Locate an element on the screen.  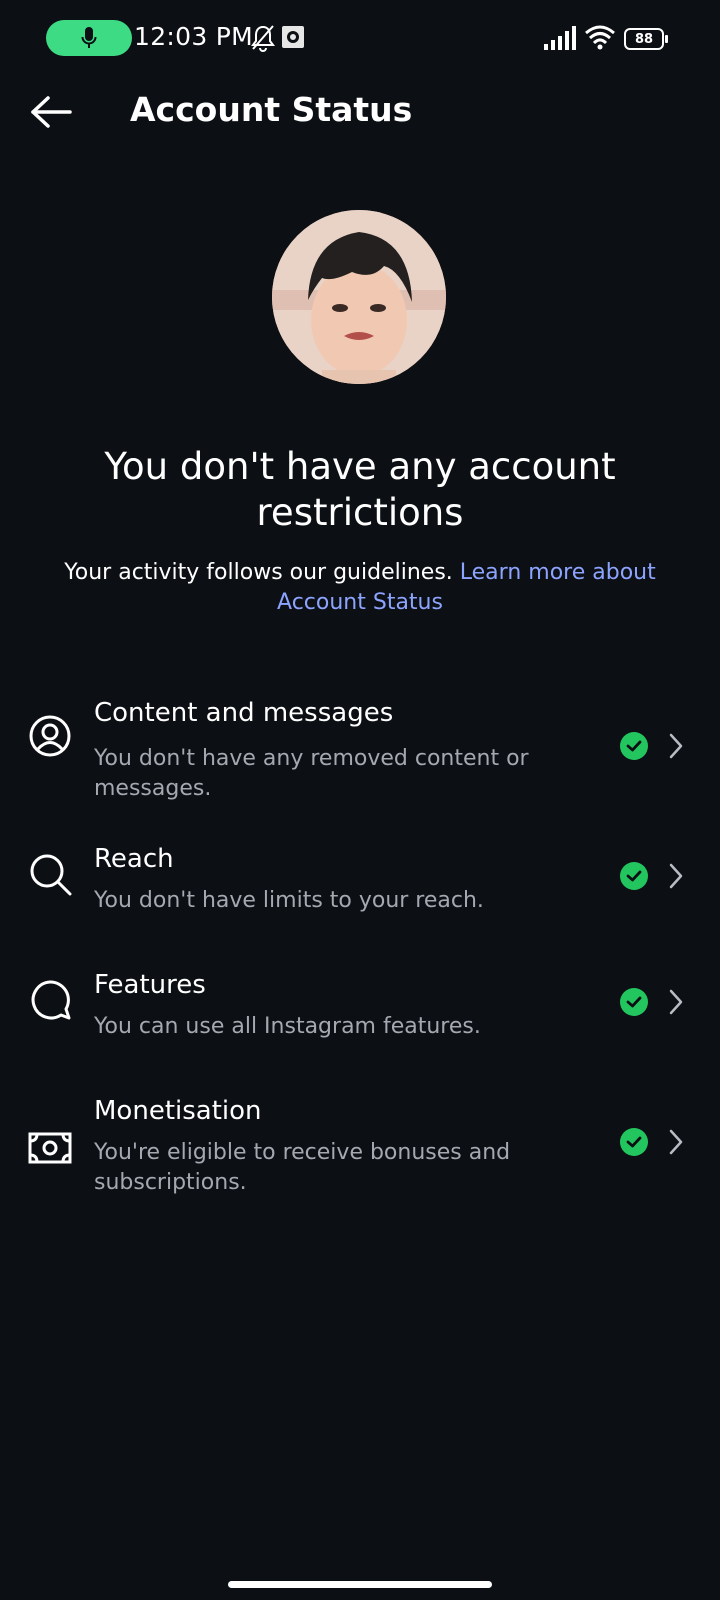
subtext-body: Your activity follows our guidelines. is located at coordinates (258, 572).